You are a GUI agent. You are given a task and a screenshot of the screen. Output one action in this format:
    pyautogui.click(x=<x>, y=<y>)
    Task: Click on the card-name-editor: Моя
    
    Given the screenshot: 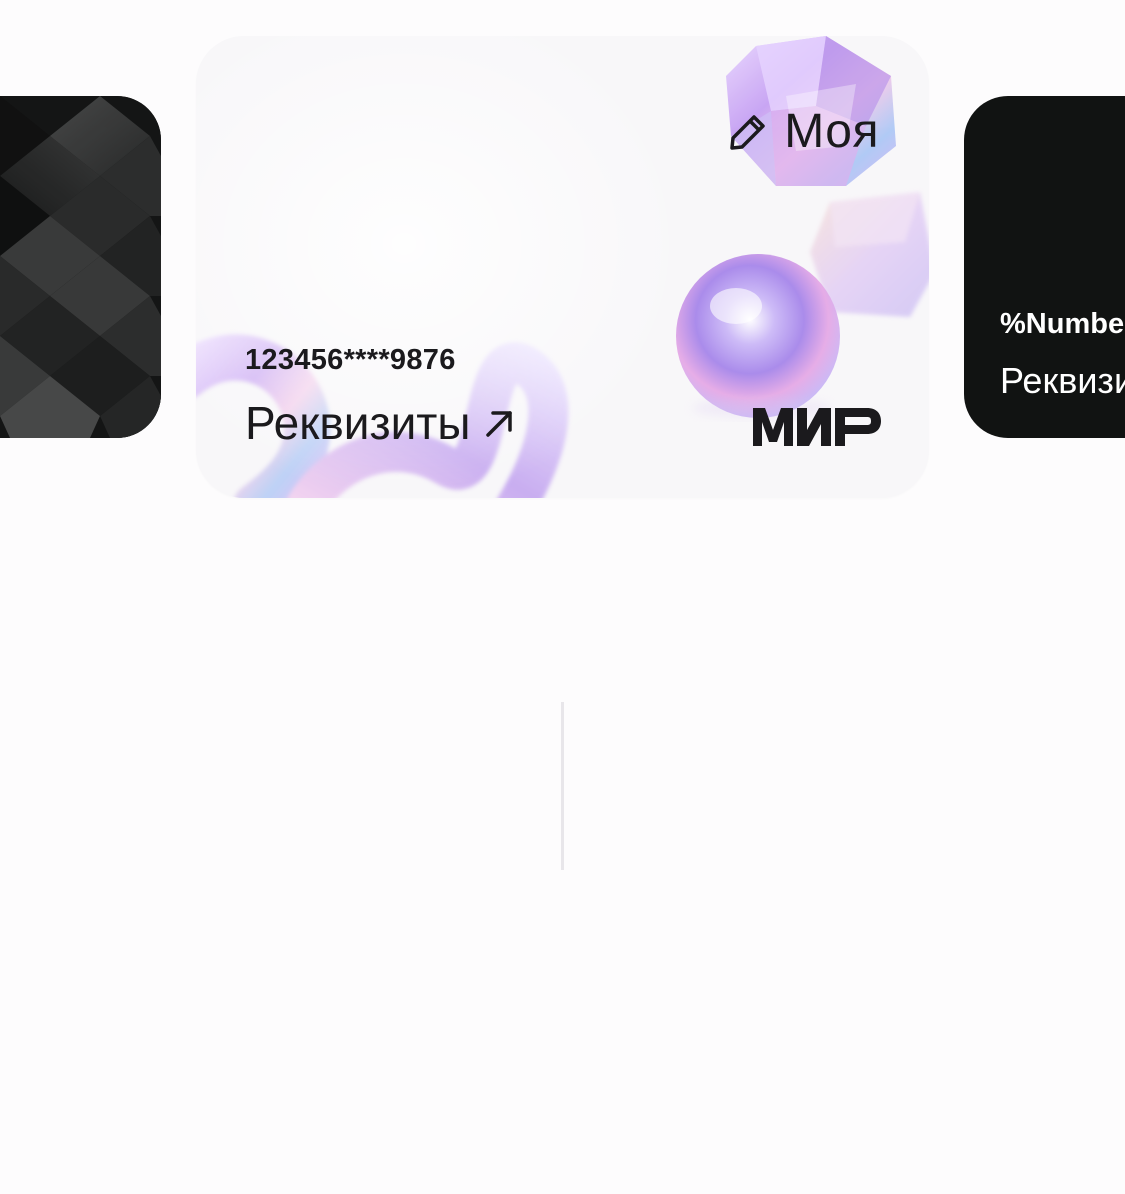 What is the action you would take?
    pyautogui.click(x=802, y=132)
    